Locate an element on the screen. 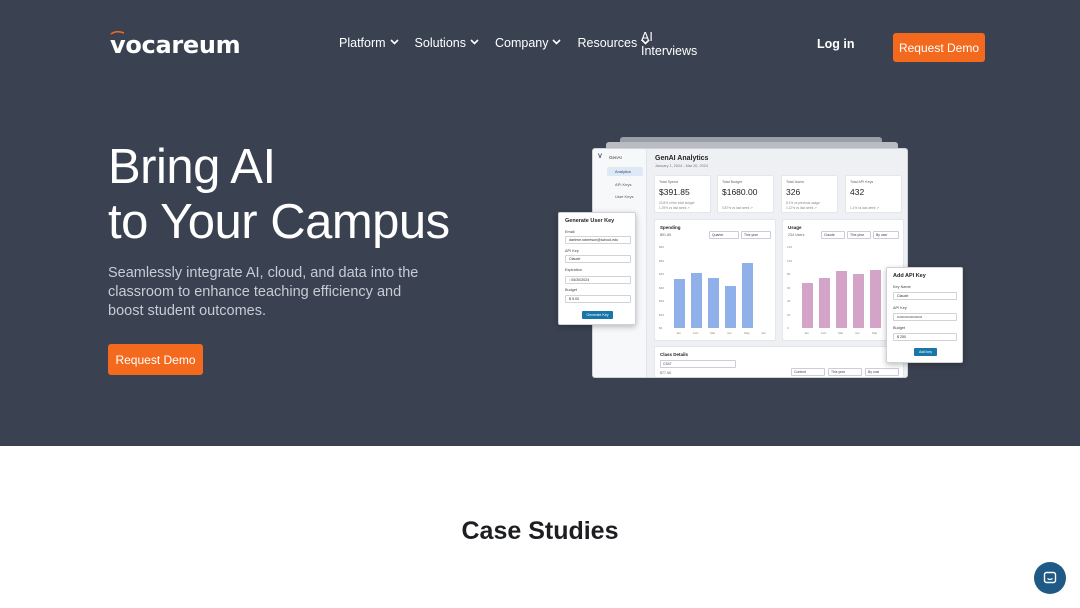 This screenshot has width=1080, height=608. nav-ai-line1: AI is located at coordinates (647, 37).